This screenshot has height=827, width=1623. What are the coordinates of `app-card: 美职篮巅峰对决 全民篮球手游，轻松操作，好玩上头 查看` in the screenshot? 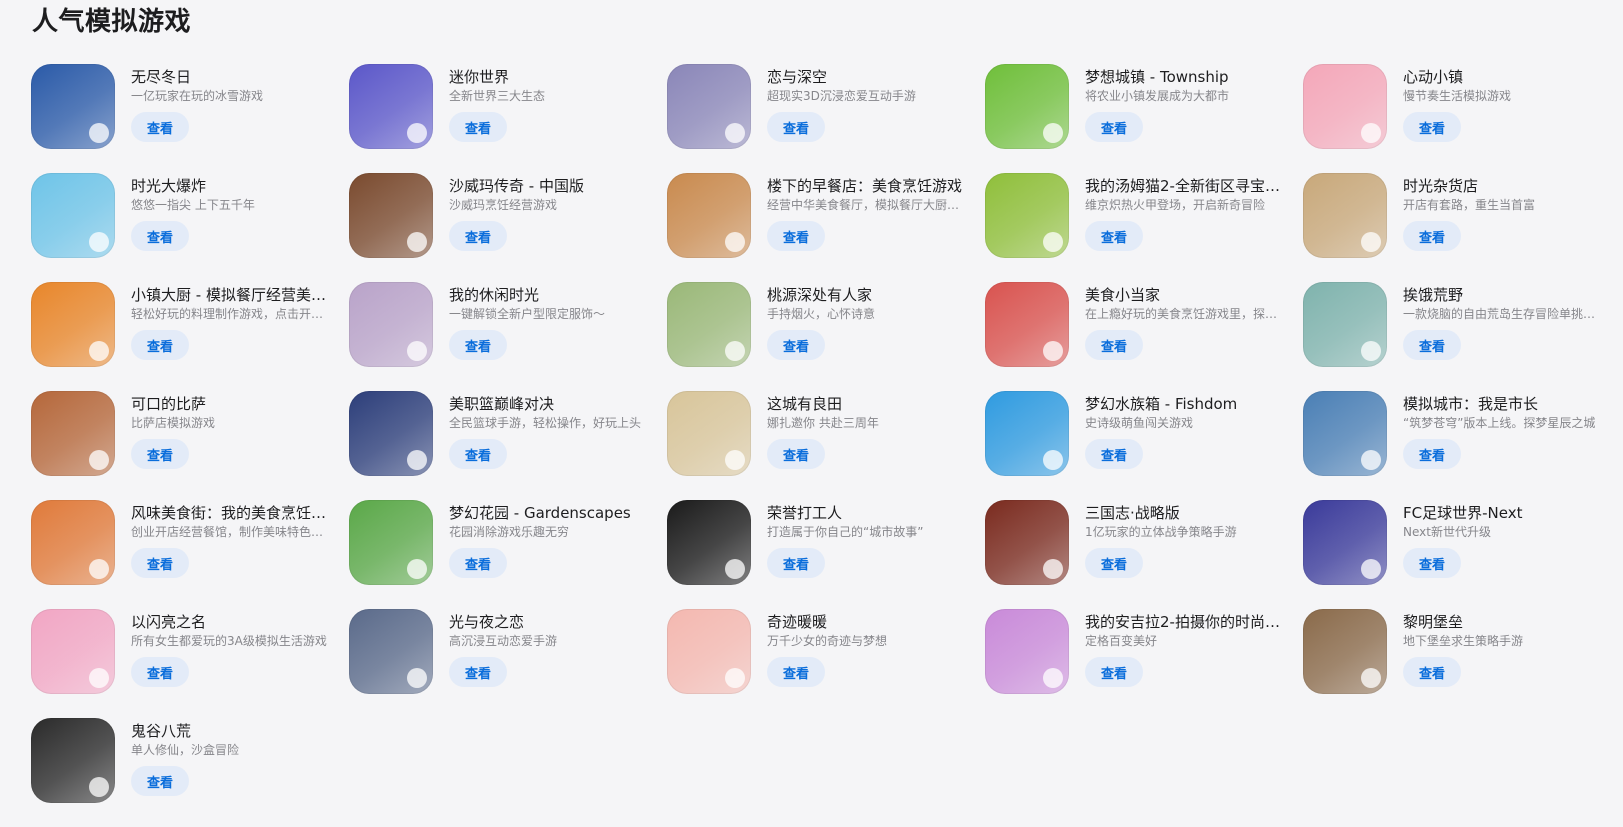 It's located at (508, 445).